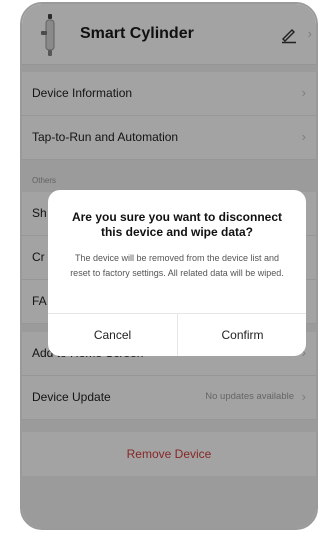 Image resolution: width=334 pixels, height=533 pixels. Describe the element at coordinates (242, 335) in the screenshot. I see `confirm-button: Confirm` at that location.